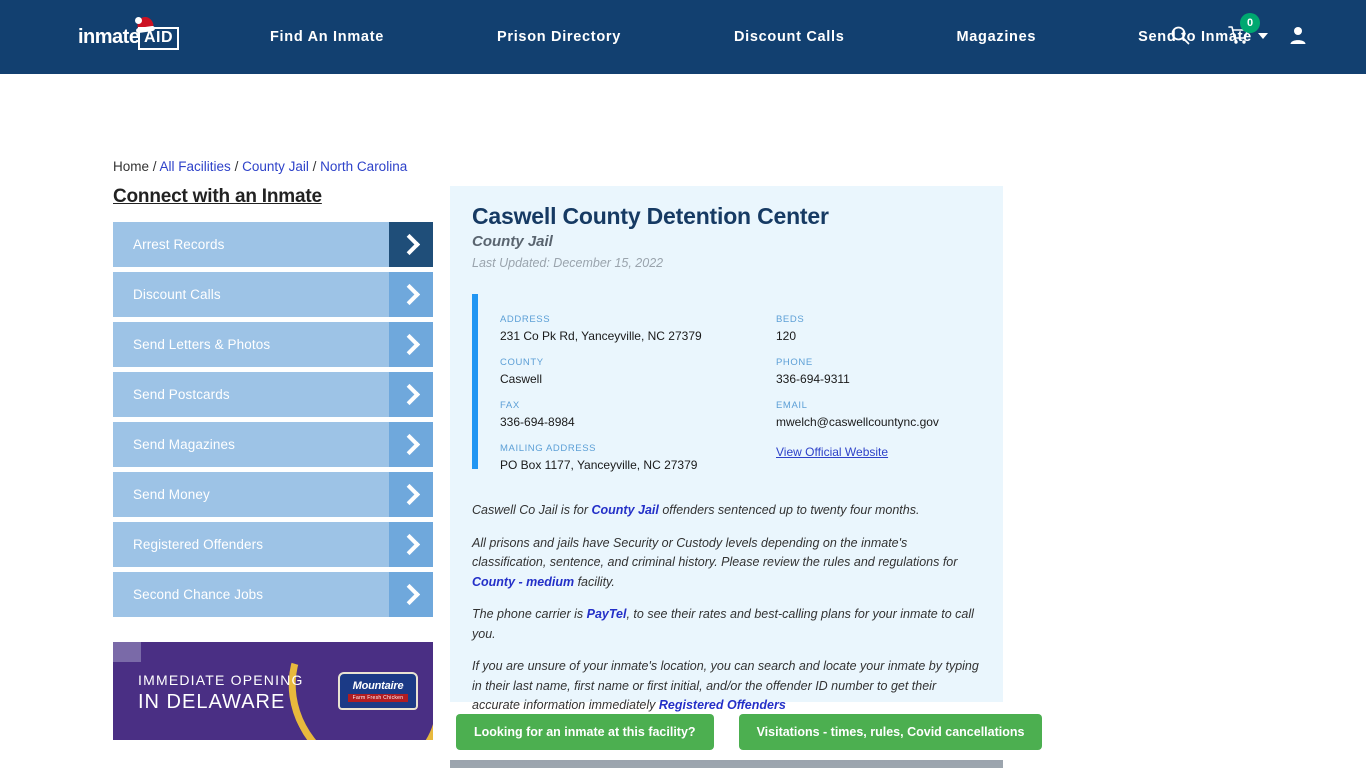 This screenshot has width=1366, height=768. I want to click on nav-item-find-an-inmate: Find An Inmate, so click(327, 37).